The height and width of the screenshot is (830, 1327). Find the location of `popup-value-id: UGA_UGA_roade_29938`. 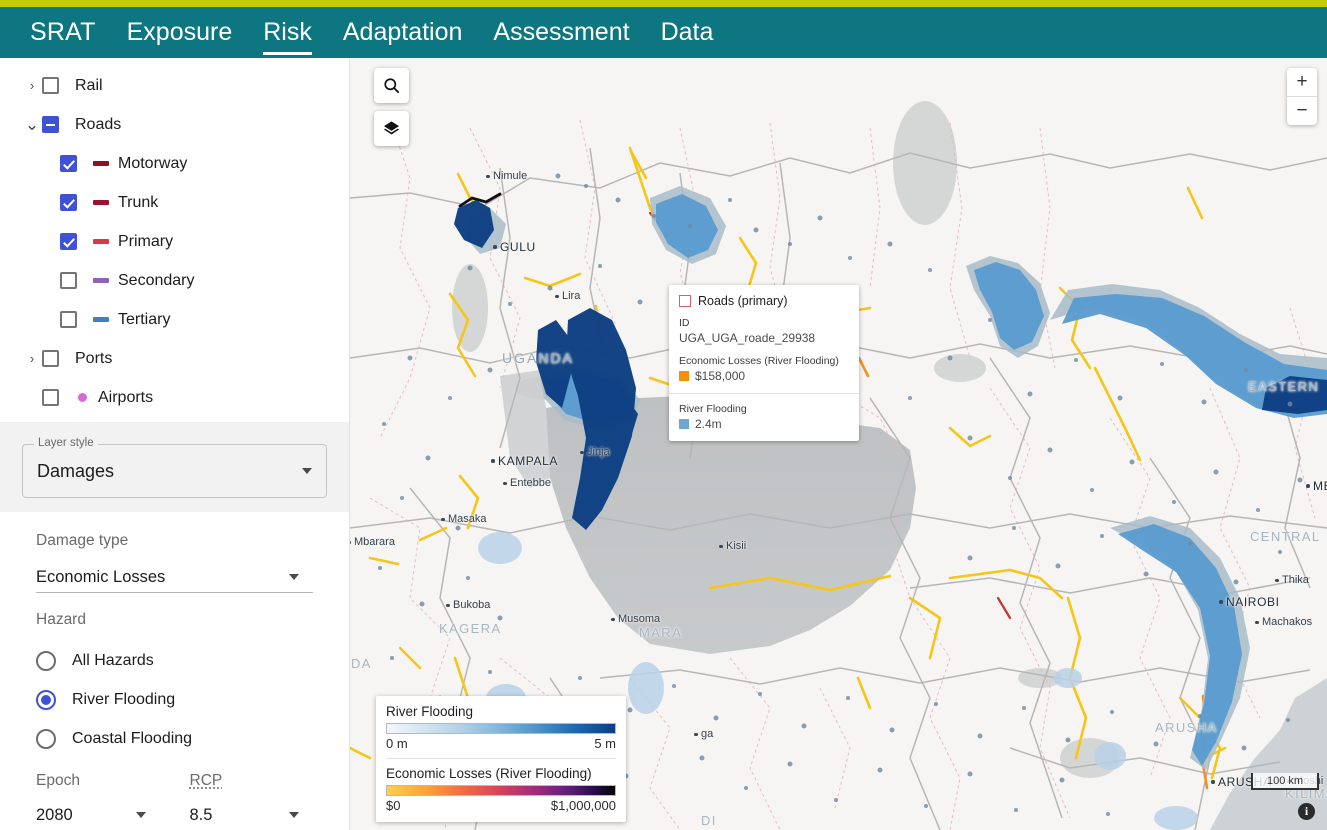

popup-value-id: UGA_UGA_roade_29938 is located at coordinates (747, 338).